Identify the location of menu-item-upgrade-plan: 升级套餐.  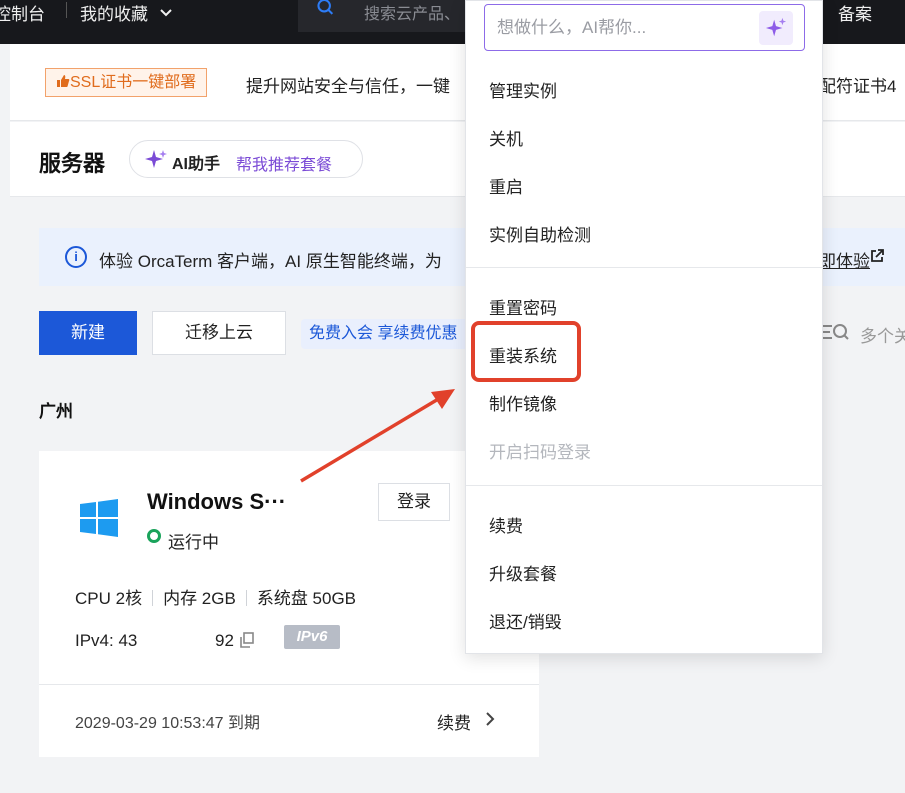
(523, 572).